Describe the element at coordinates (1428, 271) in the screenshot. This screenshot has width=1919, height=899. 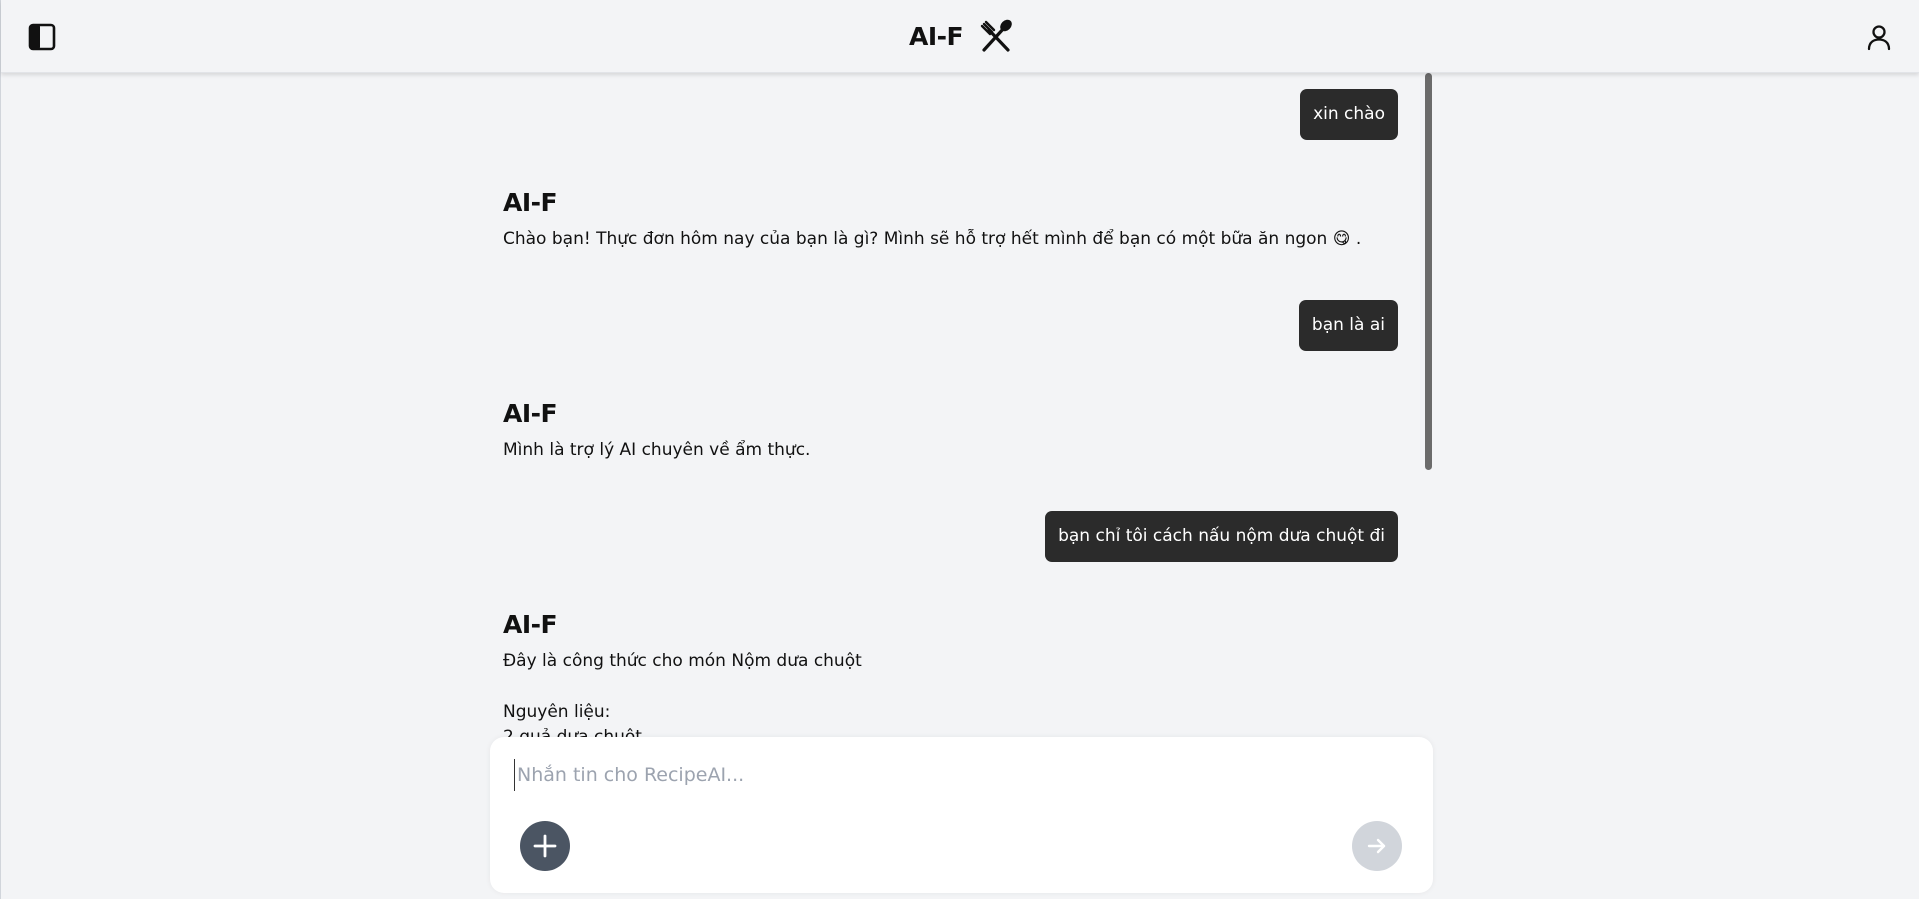
I see `chat-scrollbar` at that location.